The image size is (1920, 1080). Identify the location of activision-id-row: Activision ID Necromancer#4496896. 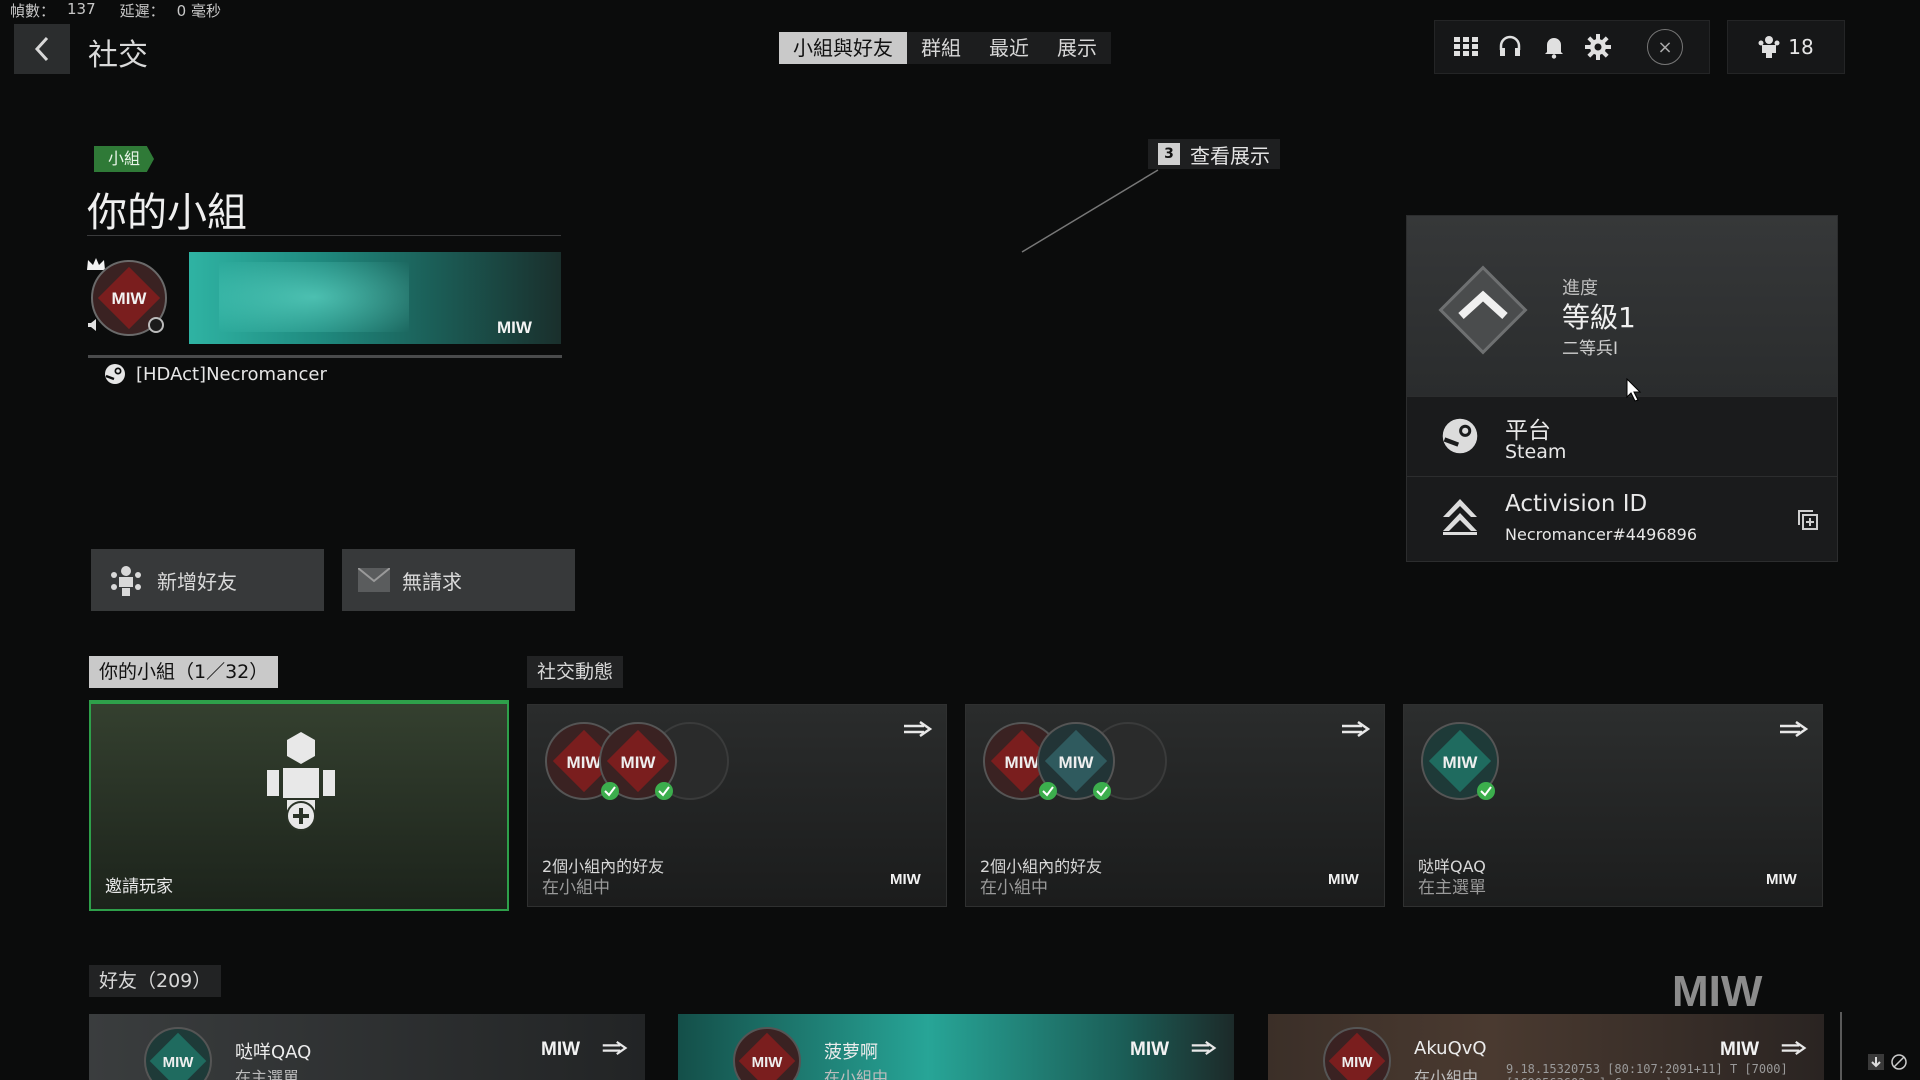
(1622, 516).